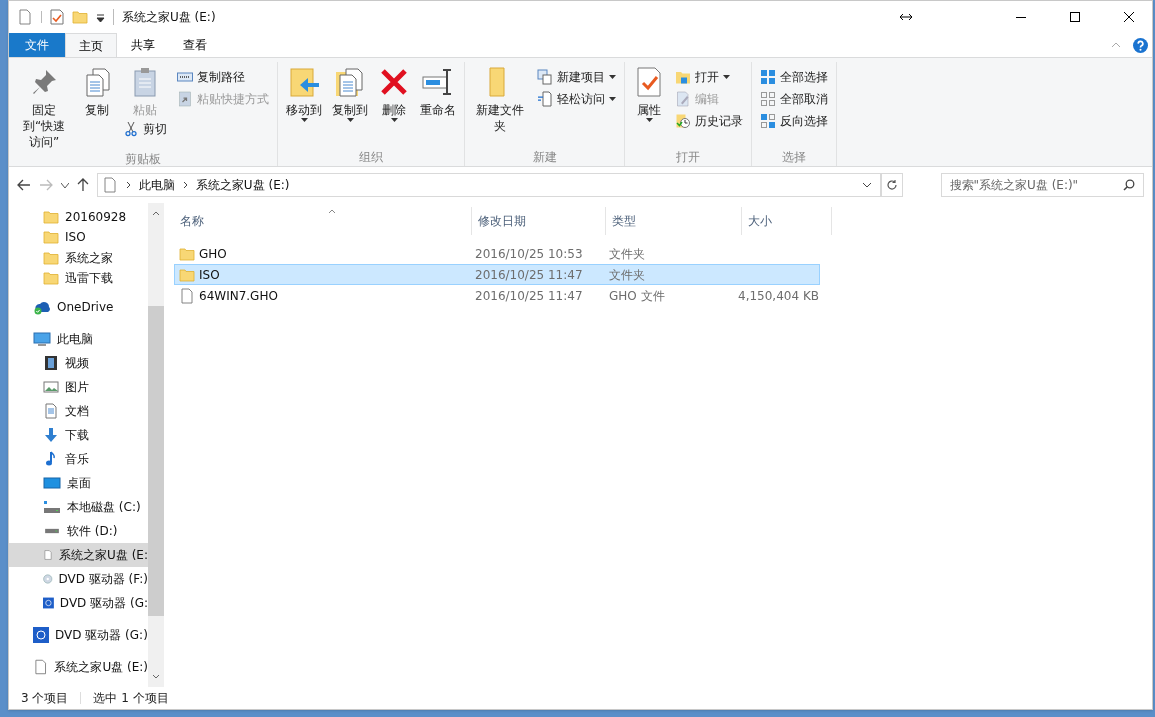  What do you see at coordinates (78, 257) in the screenshot?
I see `nav-item: 系统之家` at bounding box center [78, 257].